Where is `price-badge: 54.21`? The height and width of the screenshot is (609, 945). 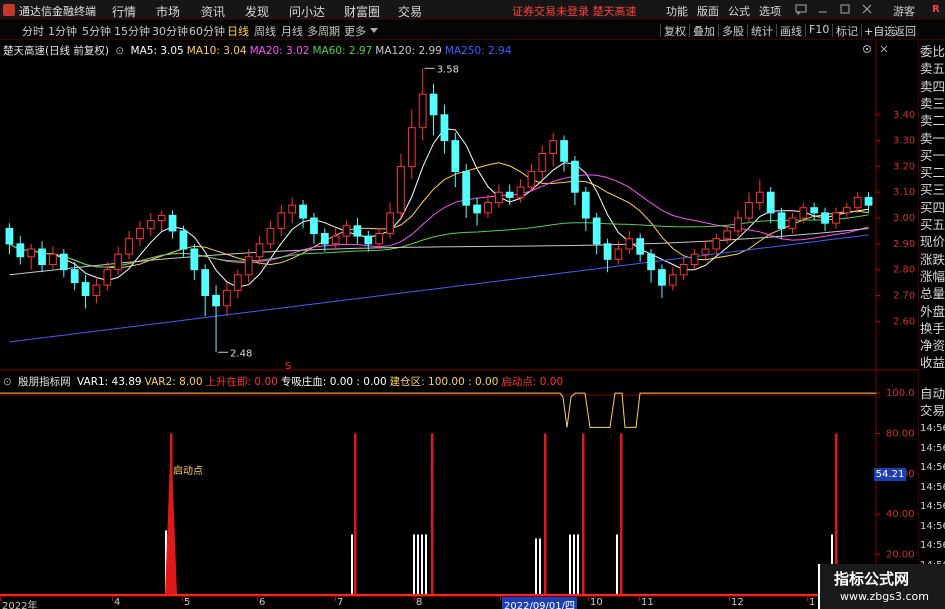 price-badge: 54.21 is located at coordinates (890, 474).